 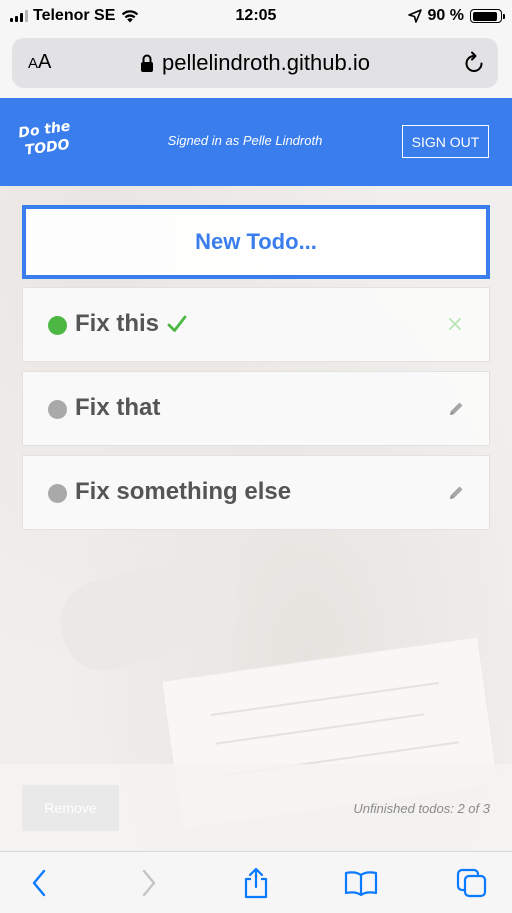 I want to click on url-field: pellelindroth.github.io, so click(x=255, y=63).